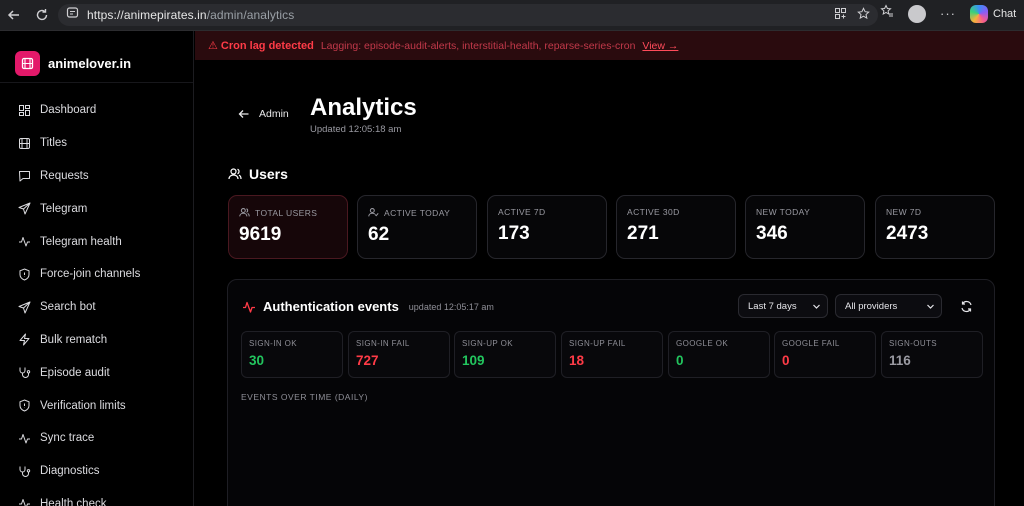 The height and width of the screenshot is (506, 1024). I want to click on stat-total-users: TOTAL USERS 9619, so click(288, 227).